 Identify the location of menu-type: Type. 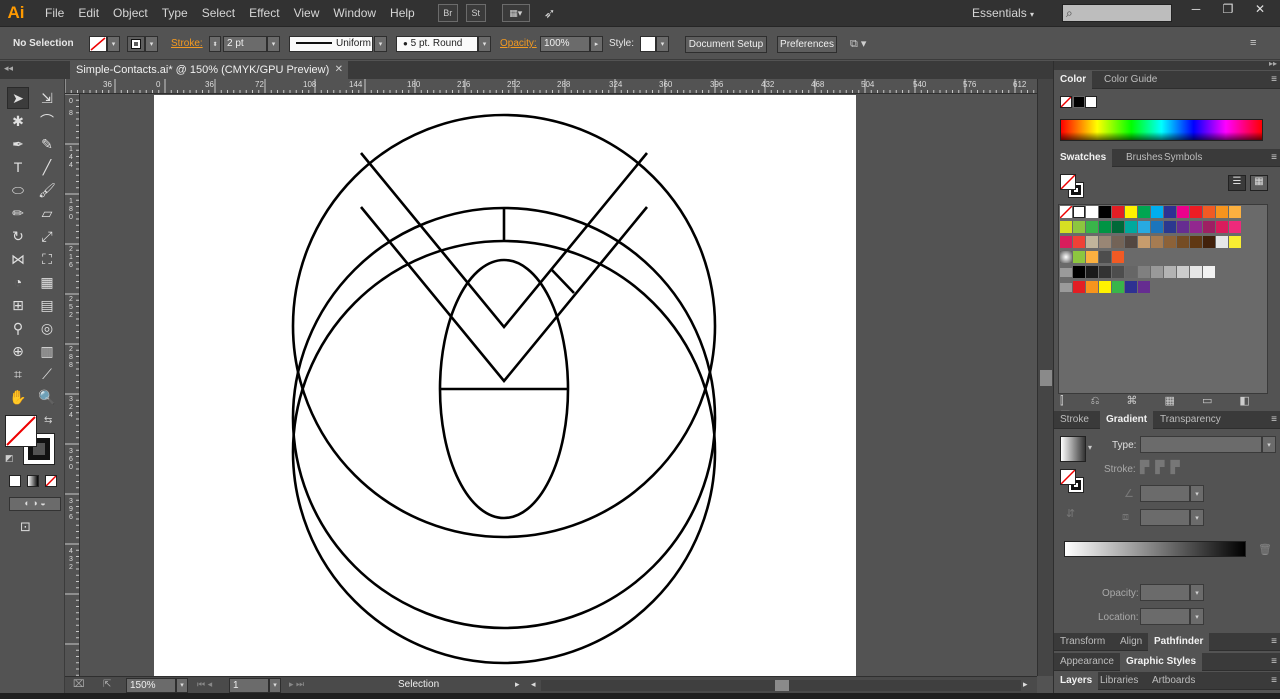
(175, 13).